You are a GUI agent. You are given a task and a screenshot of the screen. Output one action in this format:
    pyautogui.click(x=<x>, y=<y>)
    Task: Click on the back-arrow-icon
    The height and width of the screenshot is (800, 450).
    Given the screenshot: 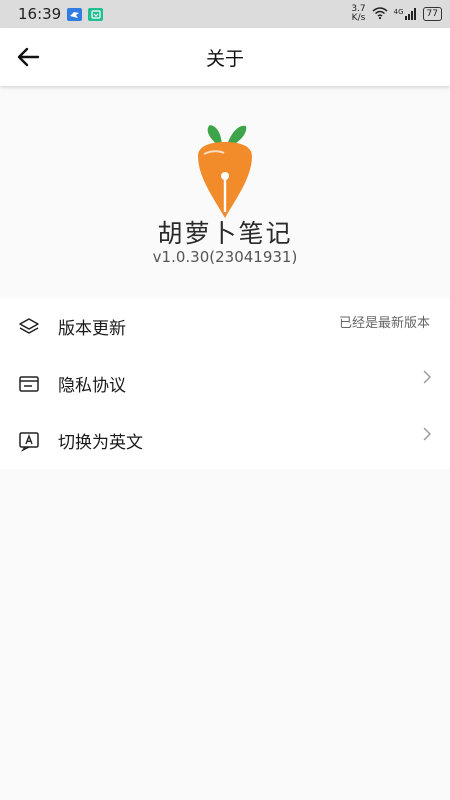 What is the action you would take?
    pyautogui.click(x=28, y=57)
    